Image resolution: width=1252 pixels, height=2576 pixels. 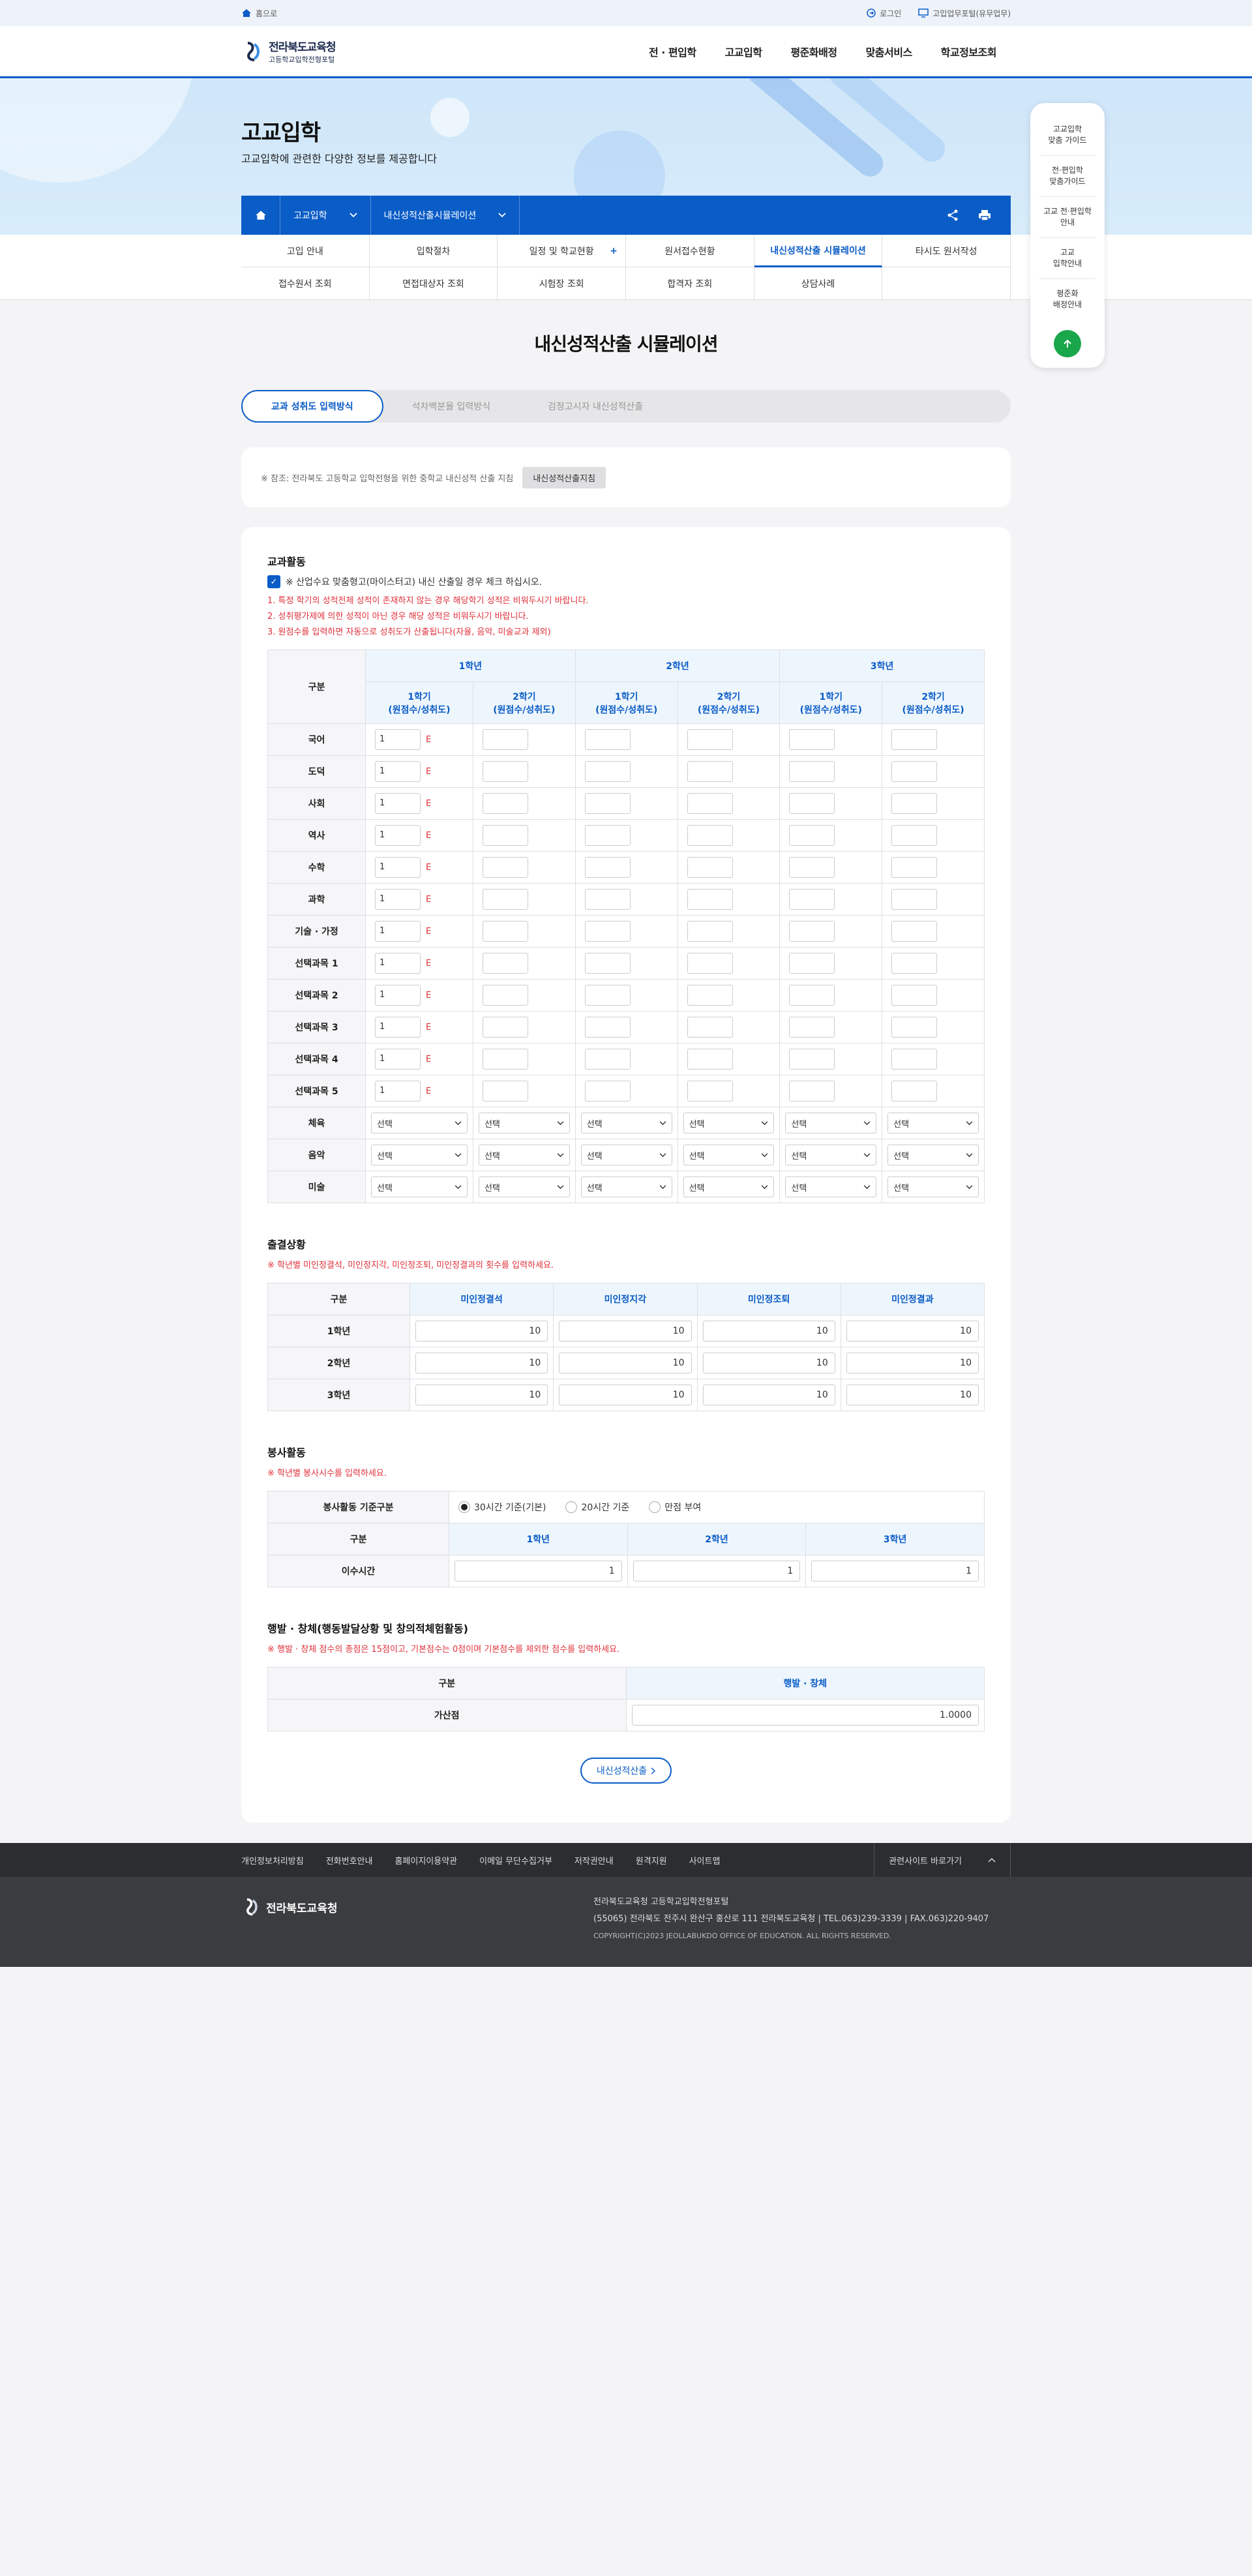 I want to click on submenu-application-status: 원서접수현황, so click(x=690, y=251).